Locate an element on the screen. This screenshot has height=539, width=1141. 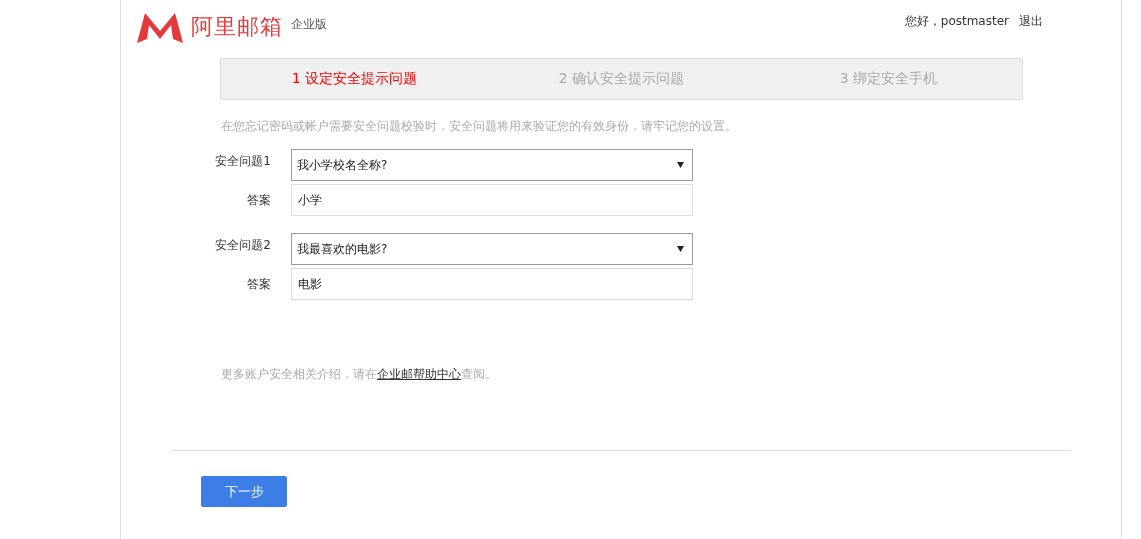
step-label: 3 绑定安全手机 is located at coordinates (888, 78).